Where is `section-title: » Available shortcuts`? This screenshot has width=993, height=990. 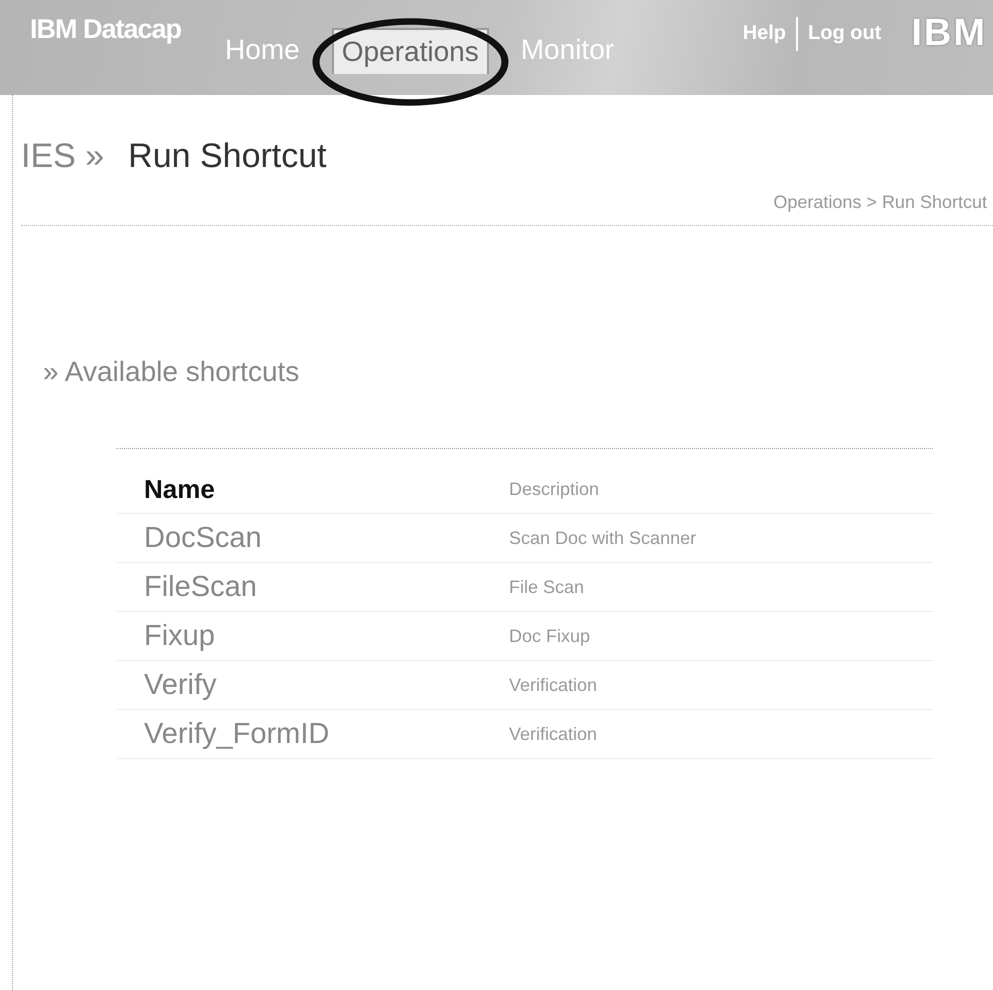
section-title: » Available shortcuts is located at coordinates (171, 372).